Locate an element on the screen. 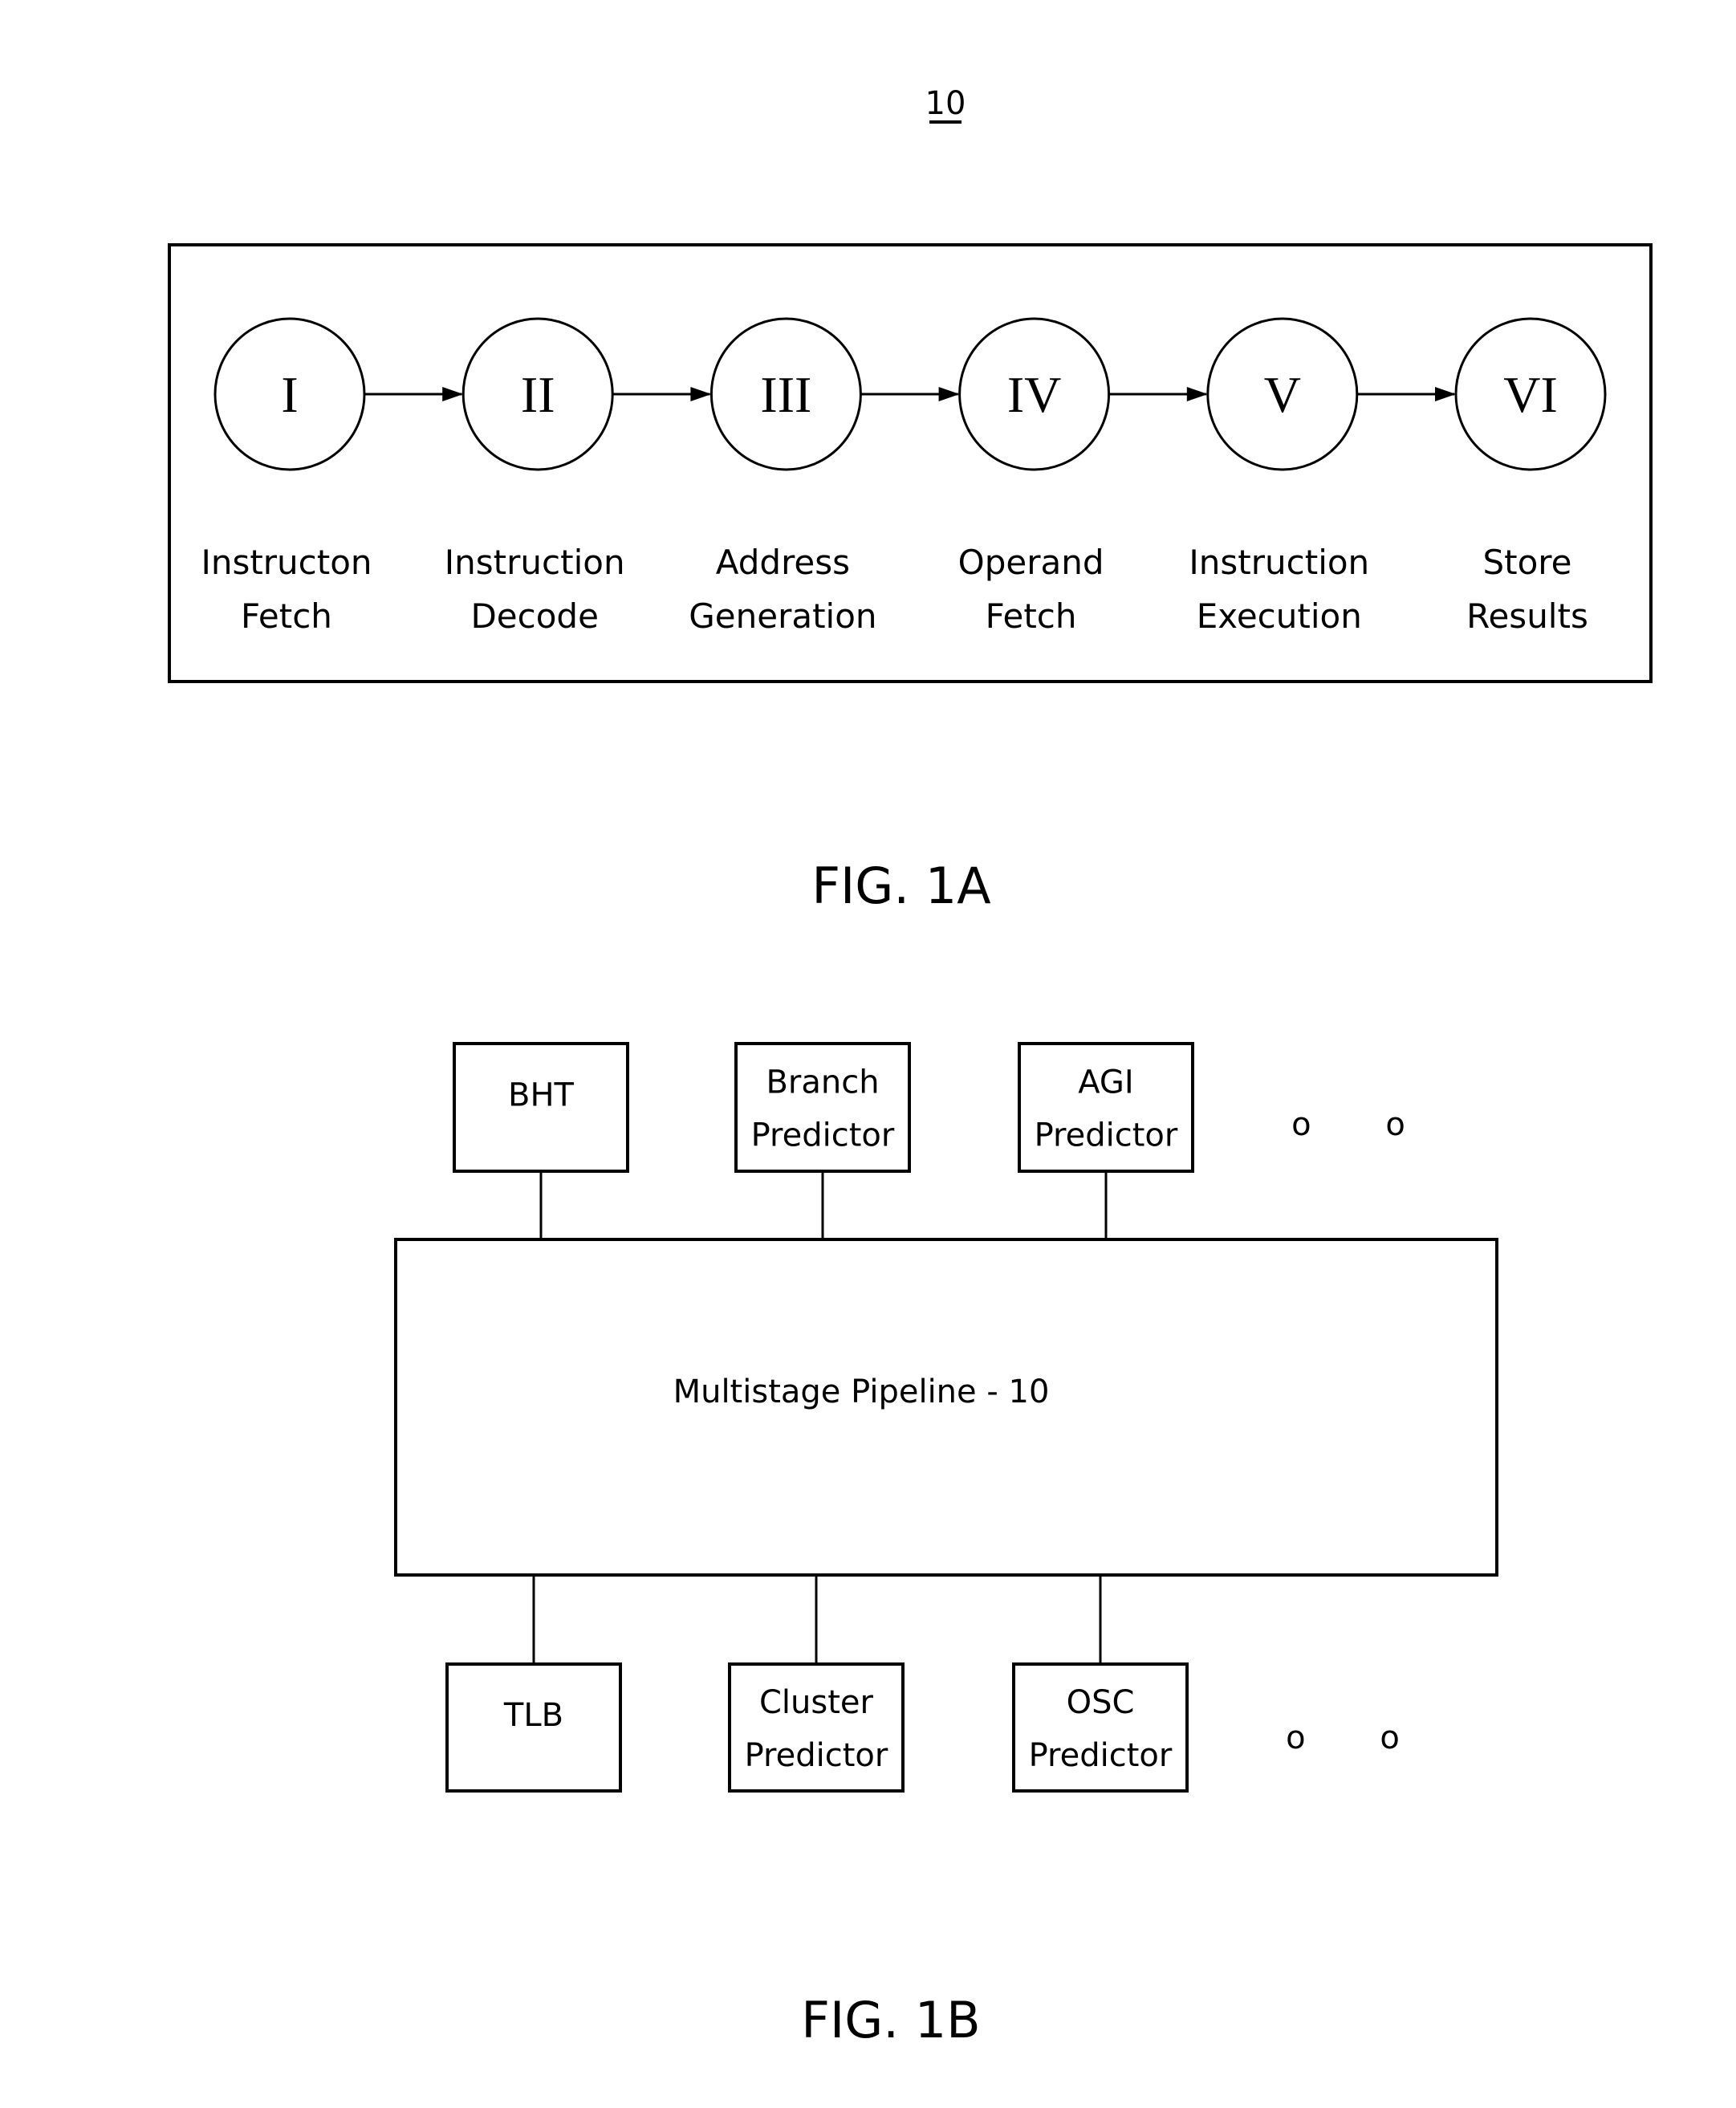 This screenshot has width=1736, height=2108. pipeline-stage: IV Operand Fetch is located at coordinates (1034, 477).